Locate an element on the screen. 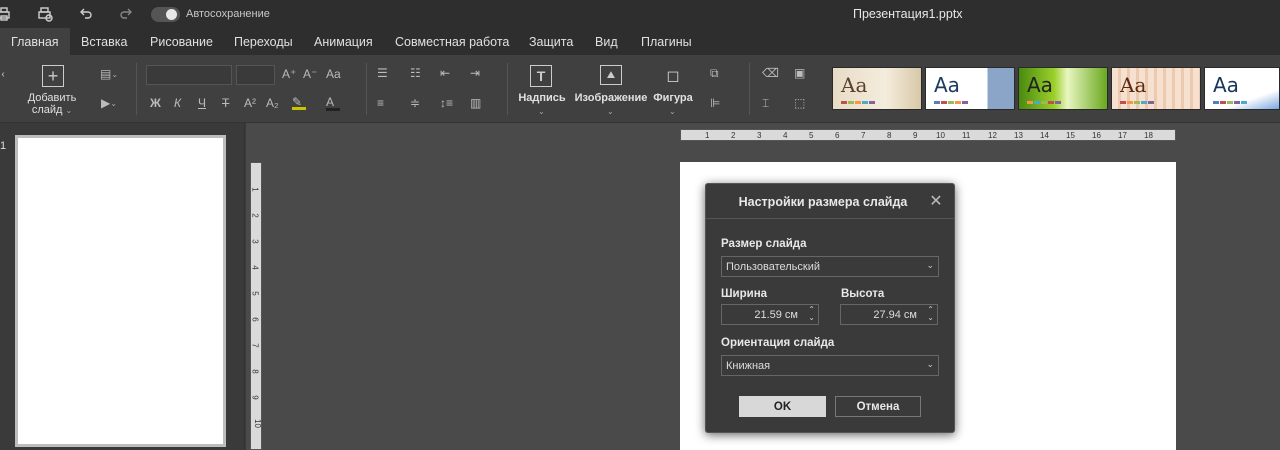 The image size is (1280, 450). format-painter-icon: ⌶ is located at coordinates (765, 103).